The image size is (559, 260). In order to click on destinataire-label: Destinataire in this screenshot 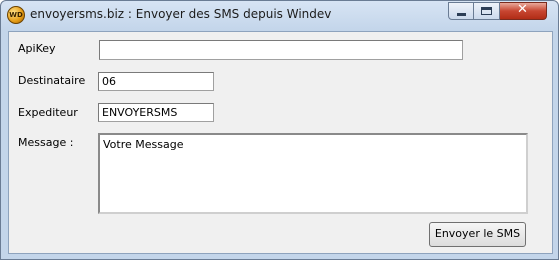, I will do `click(52, 80)`.